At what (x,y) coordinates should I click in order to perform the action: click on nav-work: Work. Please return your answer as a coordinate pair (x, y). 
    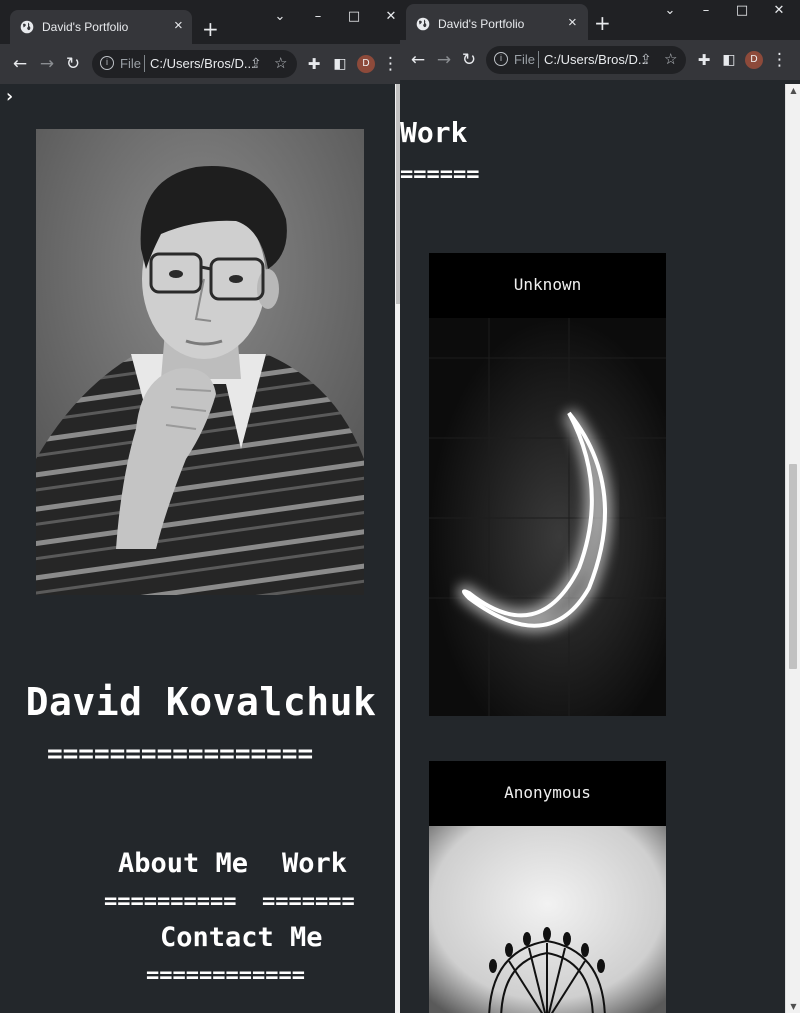
    Looking at the image, I should click on (314, 863).